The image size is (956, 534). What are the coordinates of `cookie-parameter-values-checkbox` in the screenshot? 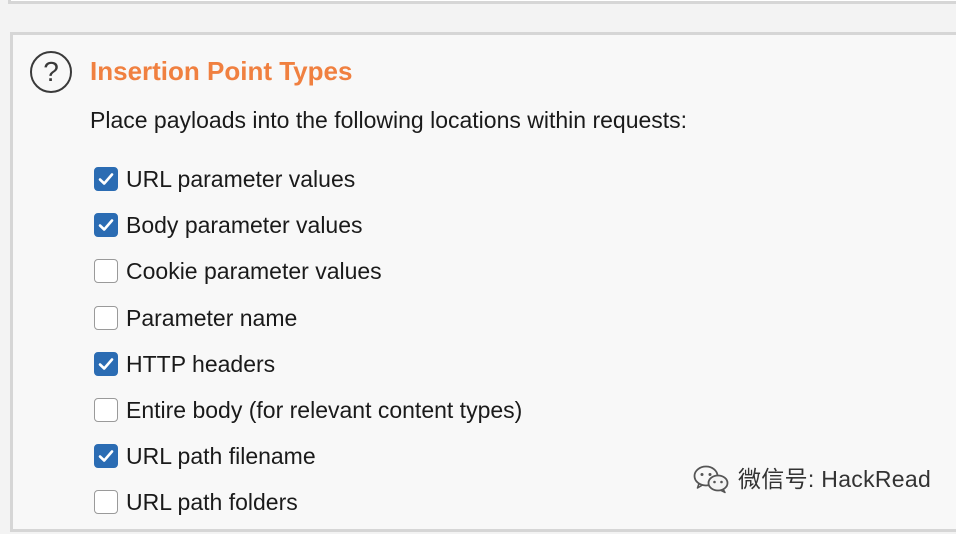 It's located at (106, 271).